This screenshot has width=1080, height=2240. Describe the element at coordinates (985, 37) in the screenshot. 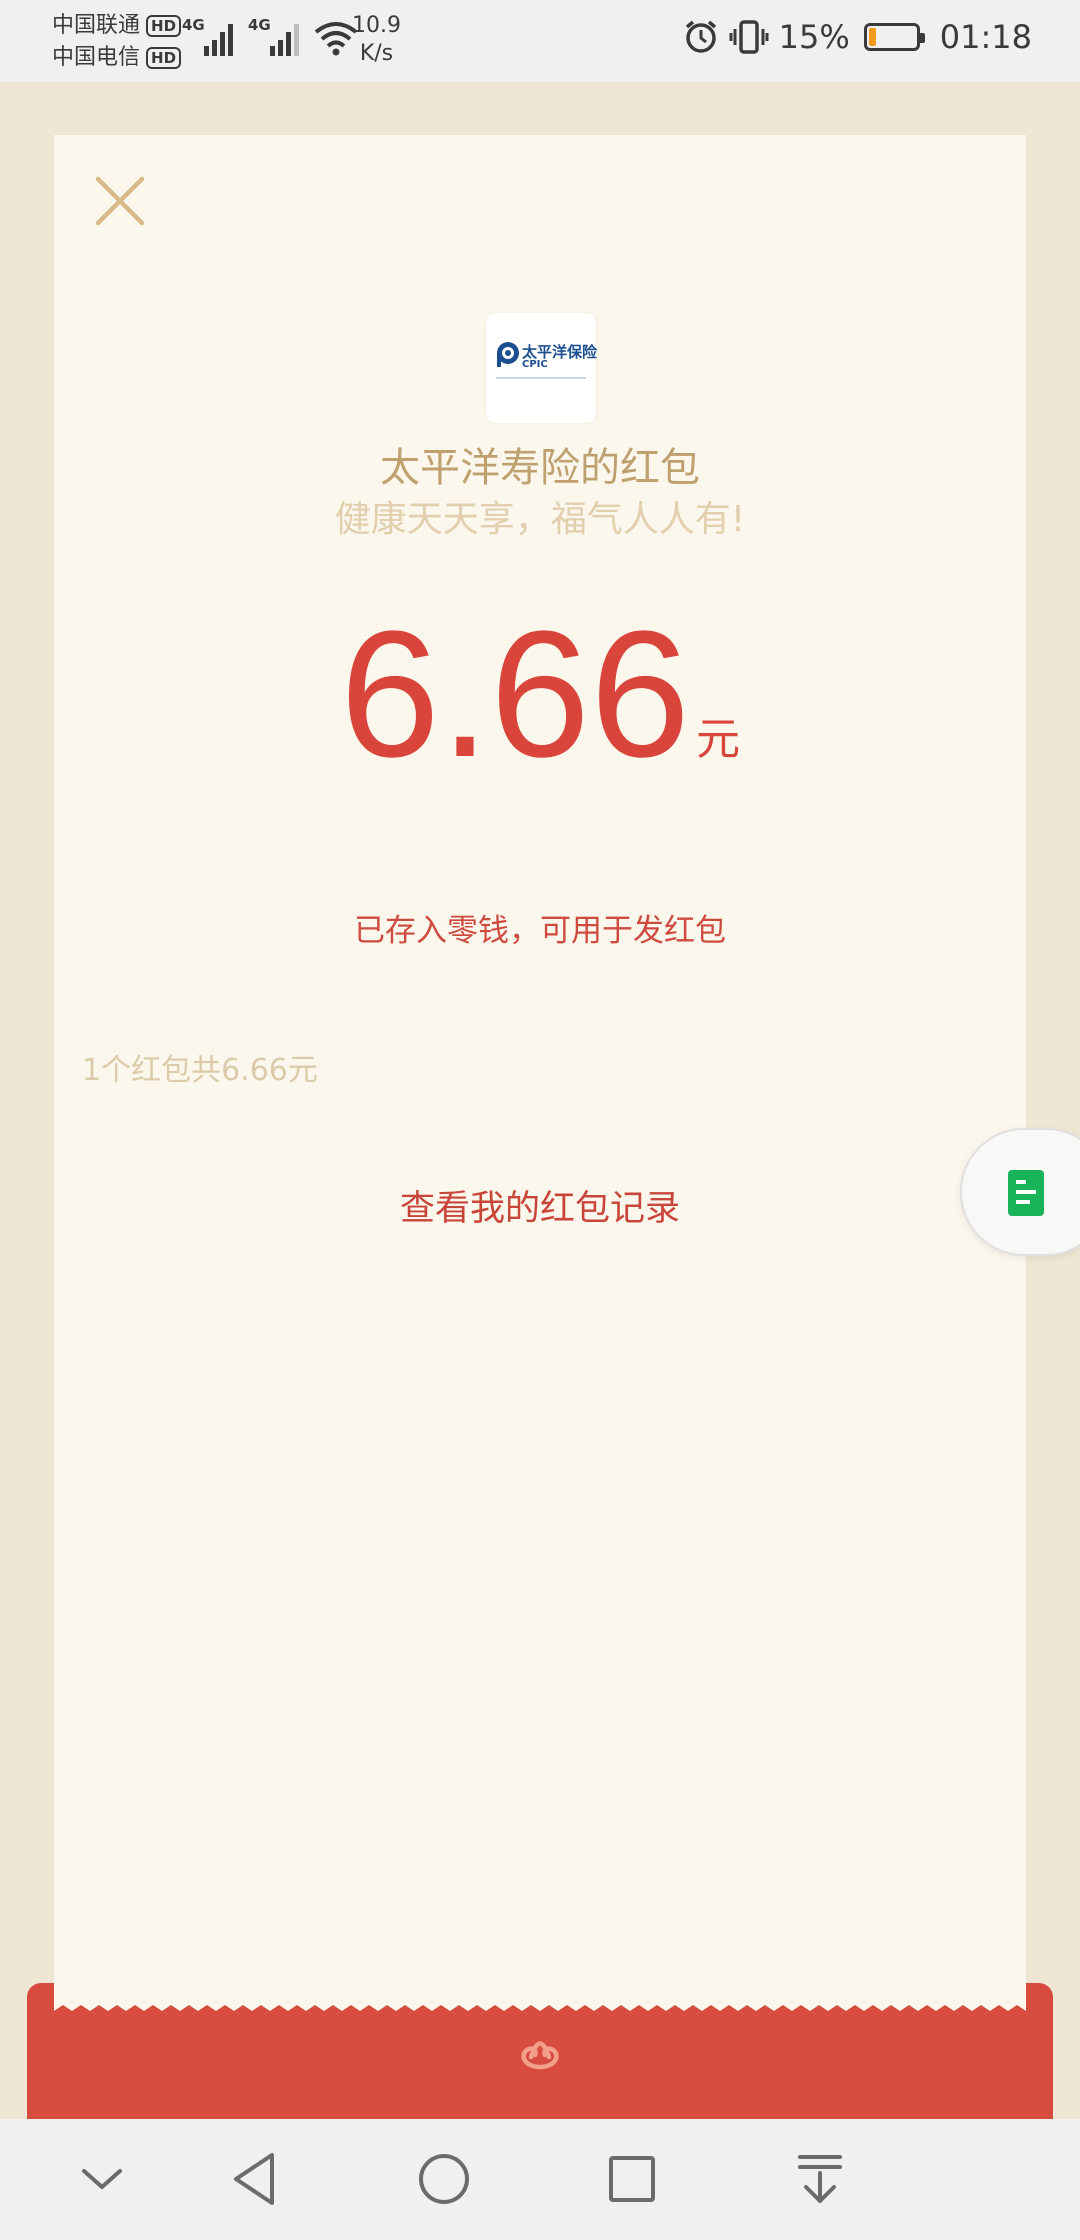

I see `clock: 01:18` at that location.